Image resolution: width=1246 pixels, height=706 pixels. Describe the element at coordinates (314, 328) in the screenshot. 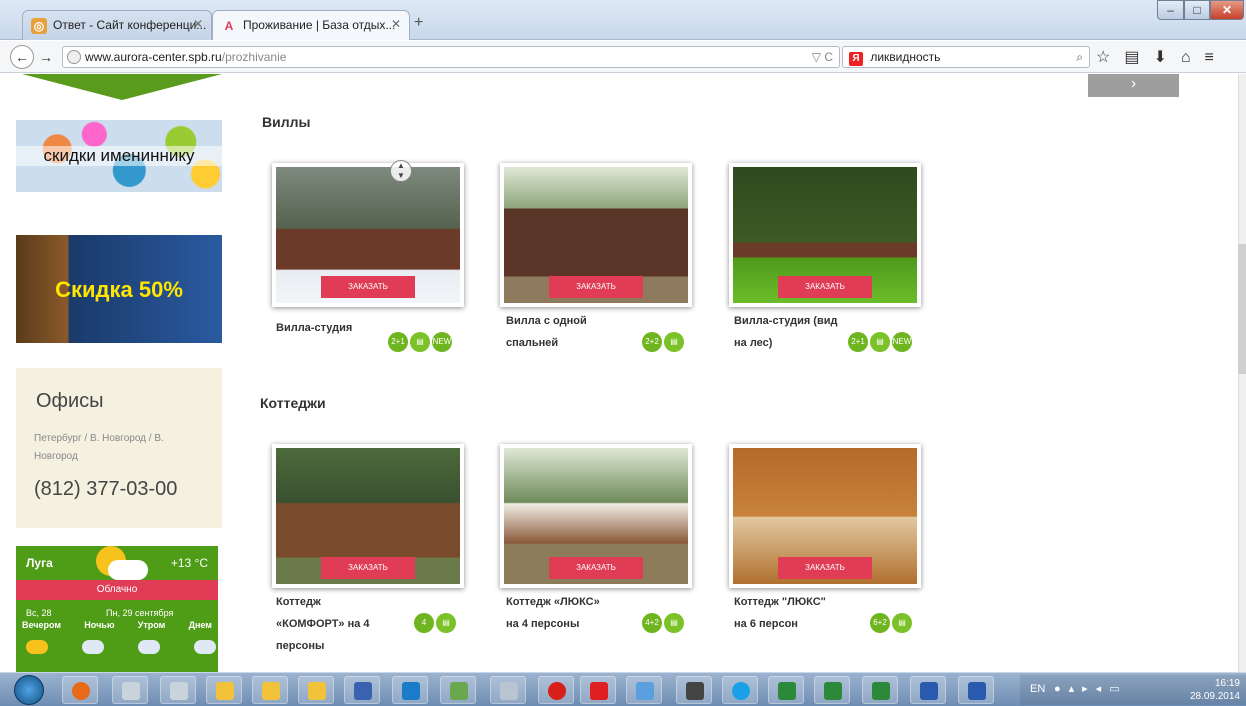

I see `item-name: Вилла-студия` at that location.